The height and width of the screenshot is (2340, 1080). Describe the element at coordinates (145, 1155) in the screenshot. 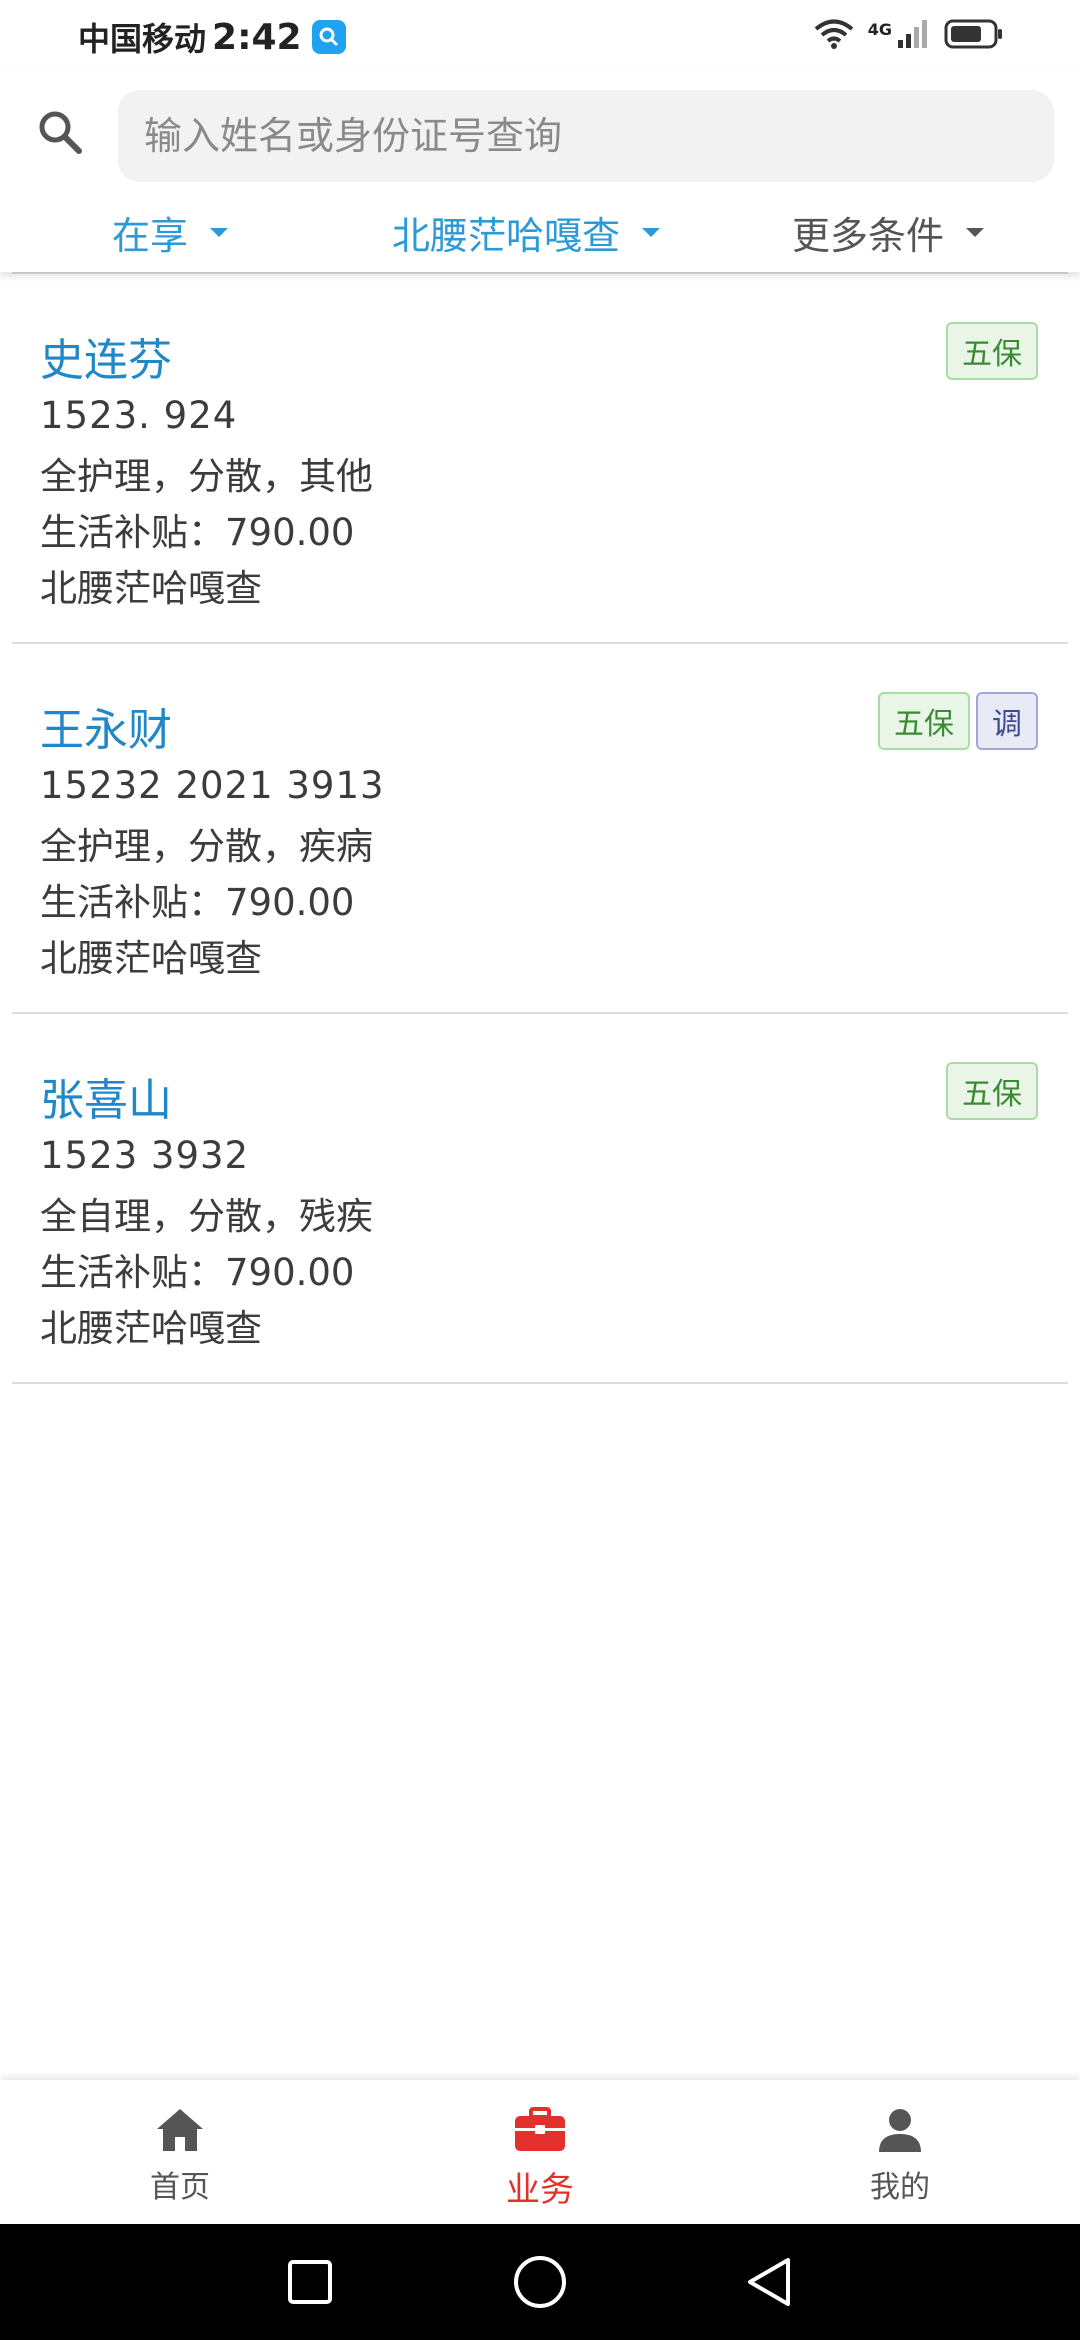

I see `id-number: 1523 3932` at that location.